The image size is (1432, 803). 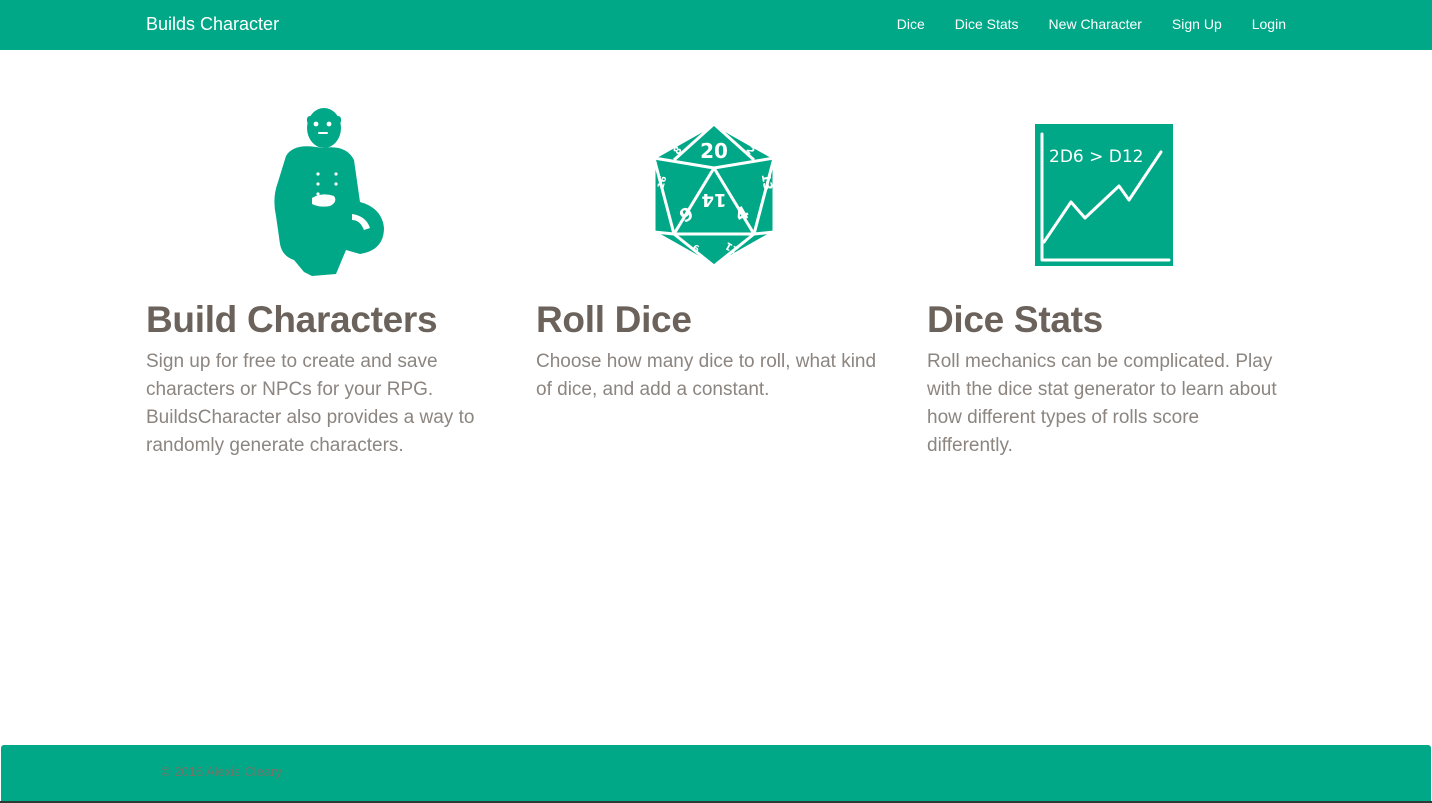 What do you see at coordinates (1015, 319) in the screenshot?
I see `feature-title: Dice Stats` at bounding box center [1015, 319].